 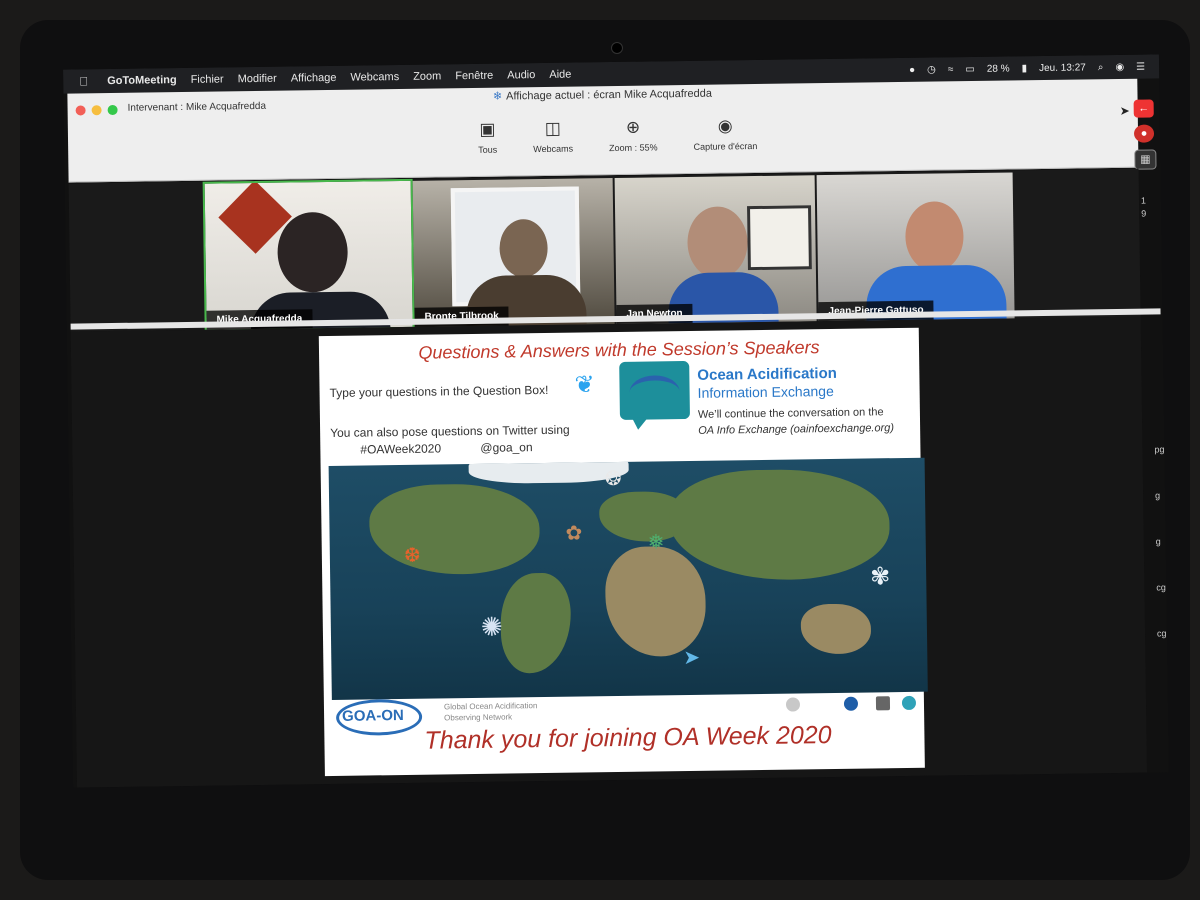 I want to click on webcams-label: Webcams, so click(x=553, y=149).